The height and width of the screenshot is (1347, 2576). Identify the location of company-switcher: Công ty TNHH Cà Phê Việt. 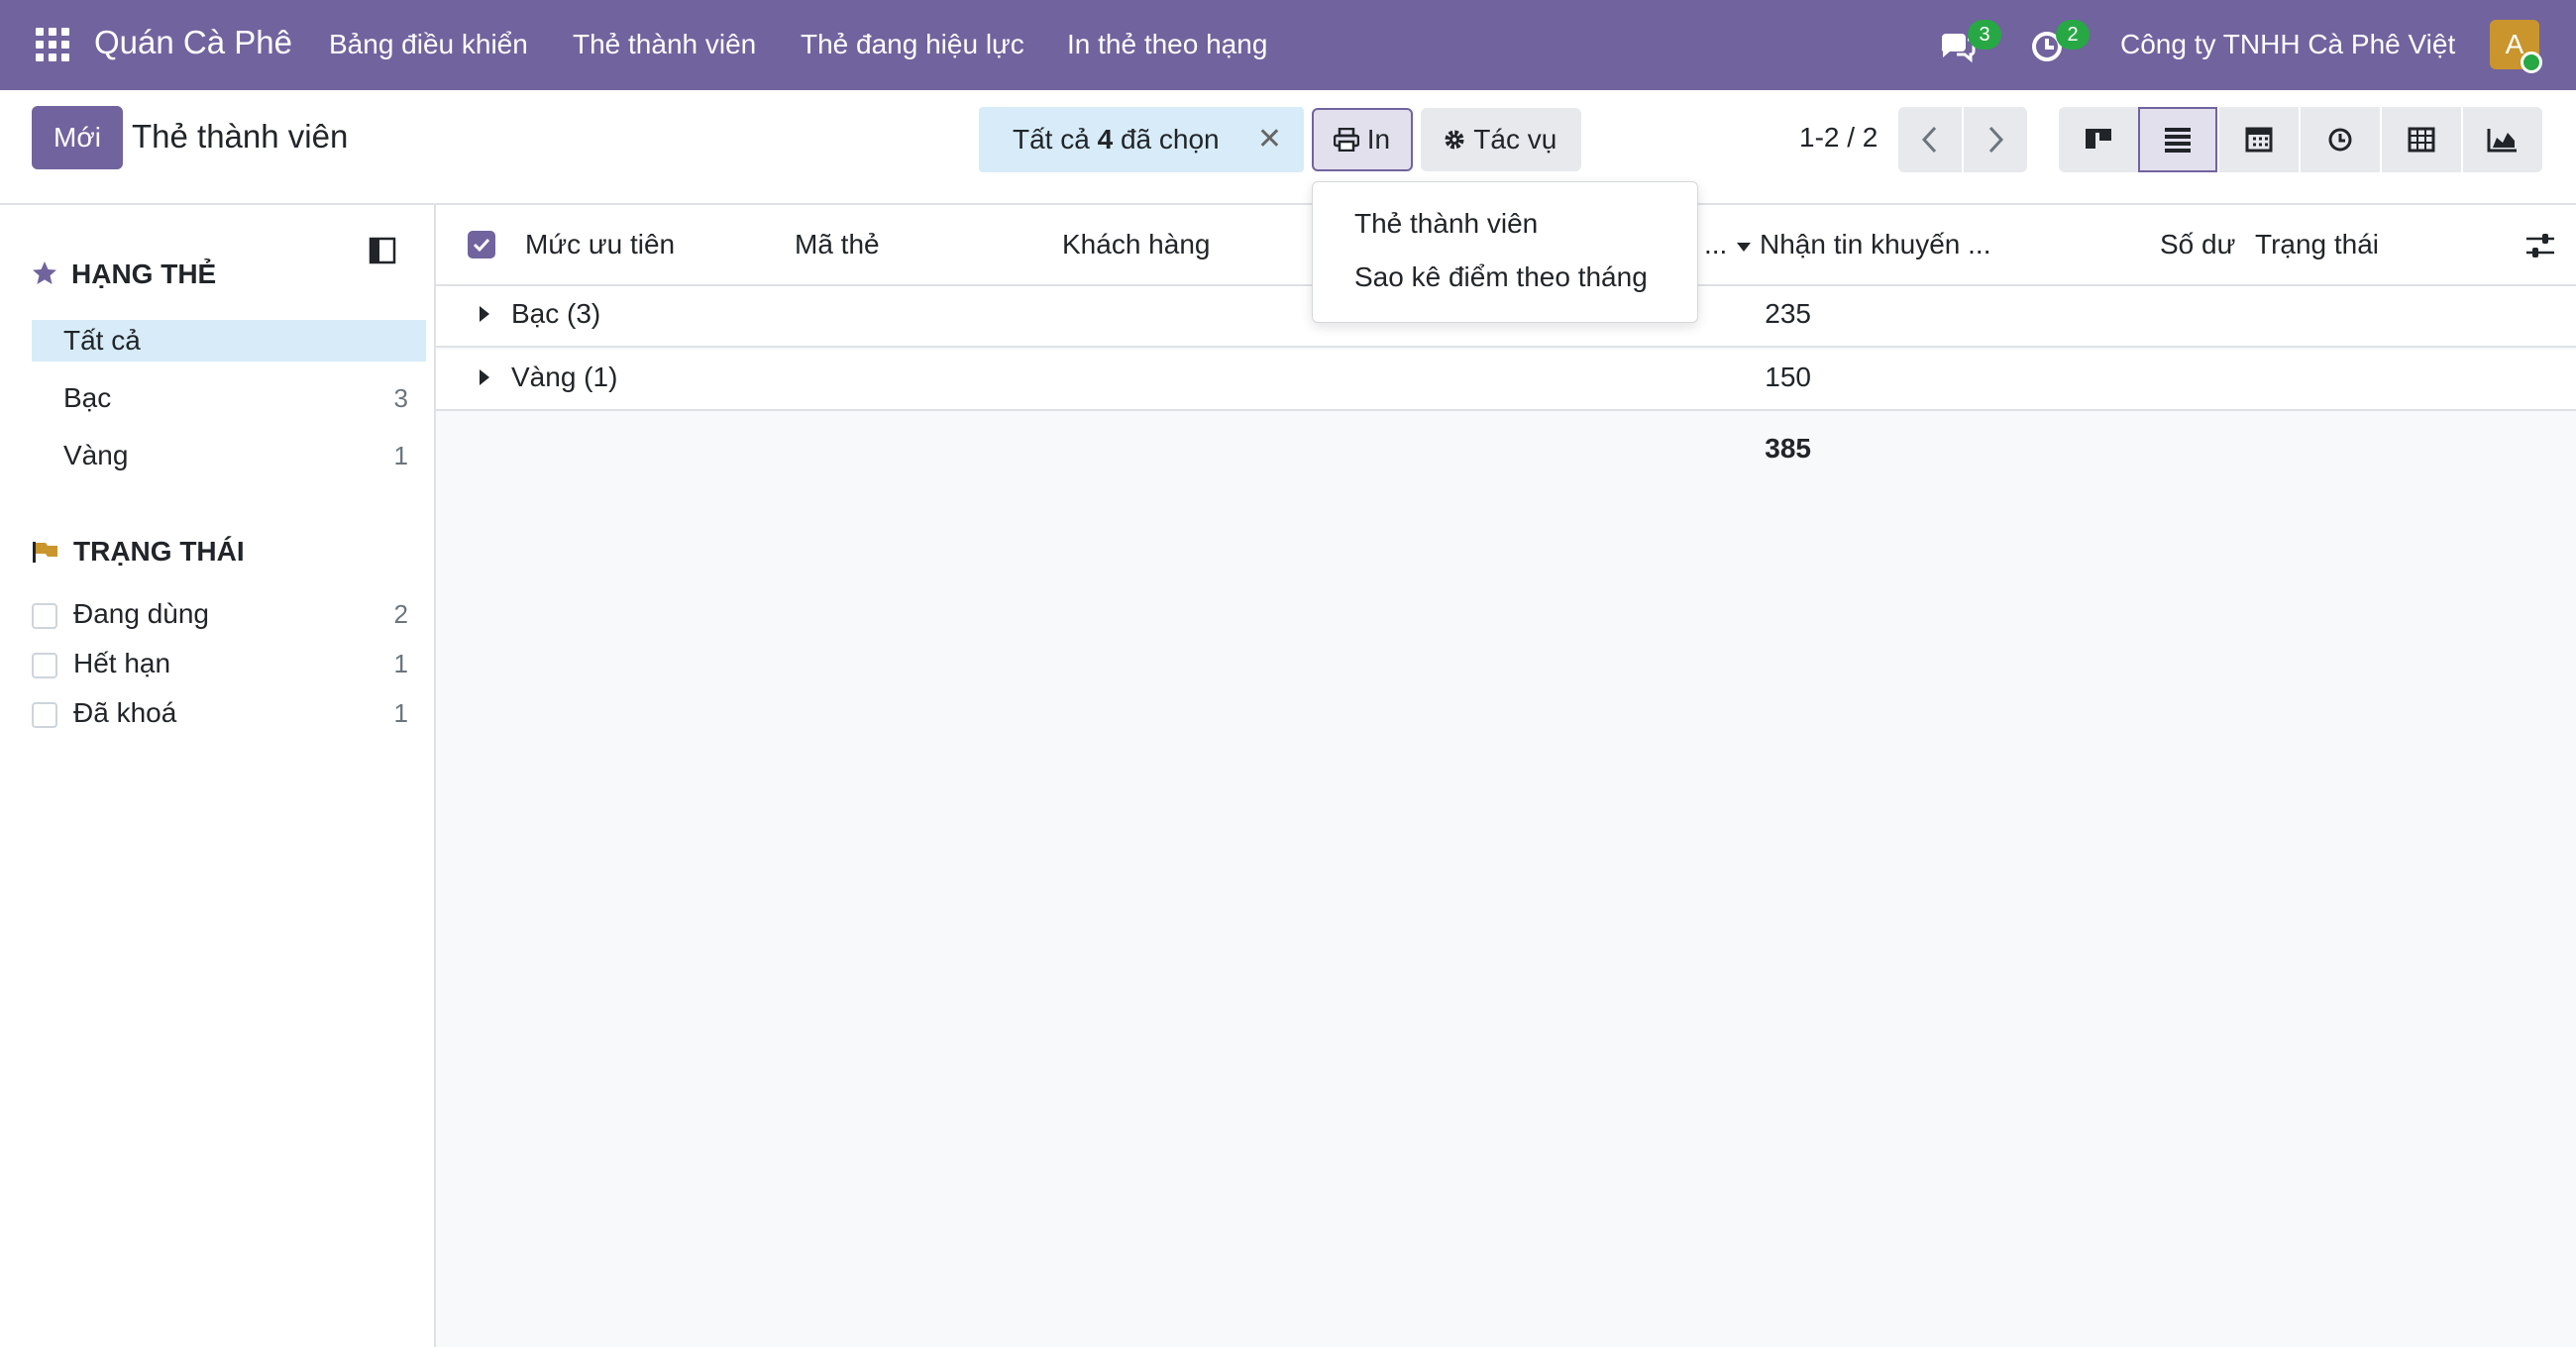
(2287, 44).